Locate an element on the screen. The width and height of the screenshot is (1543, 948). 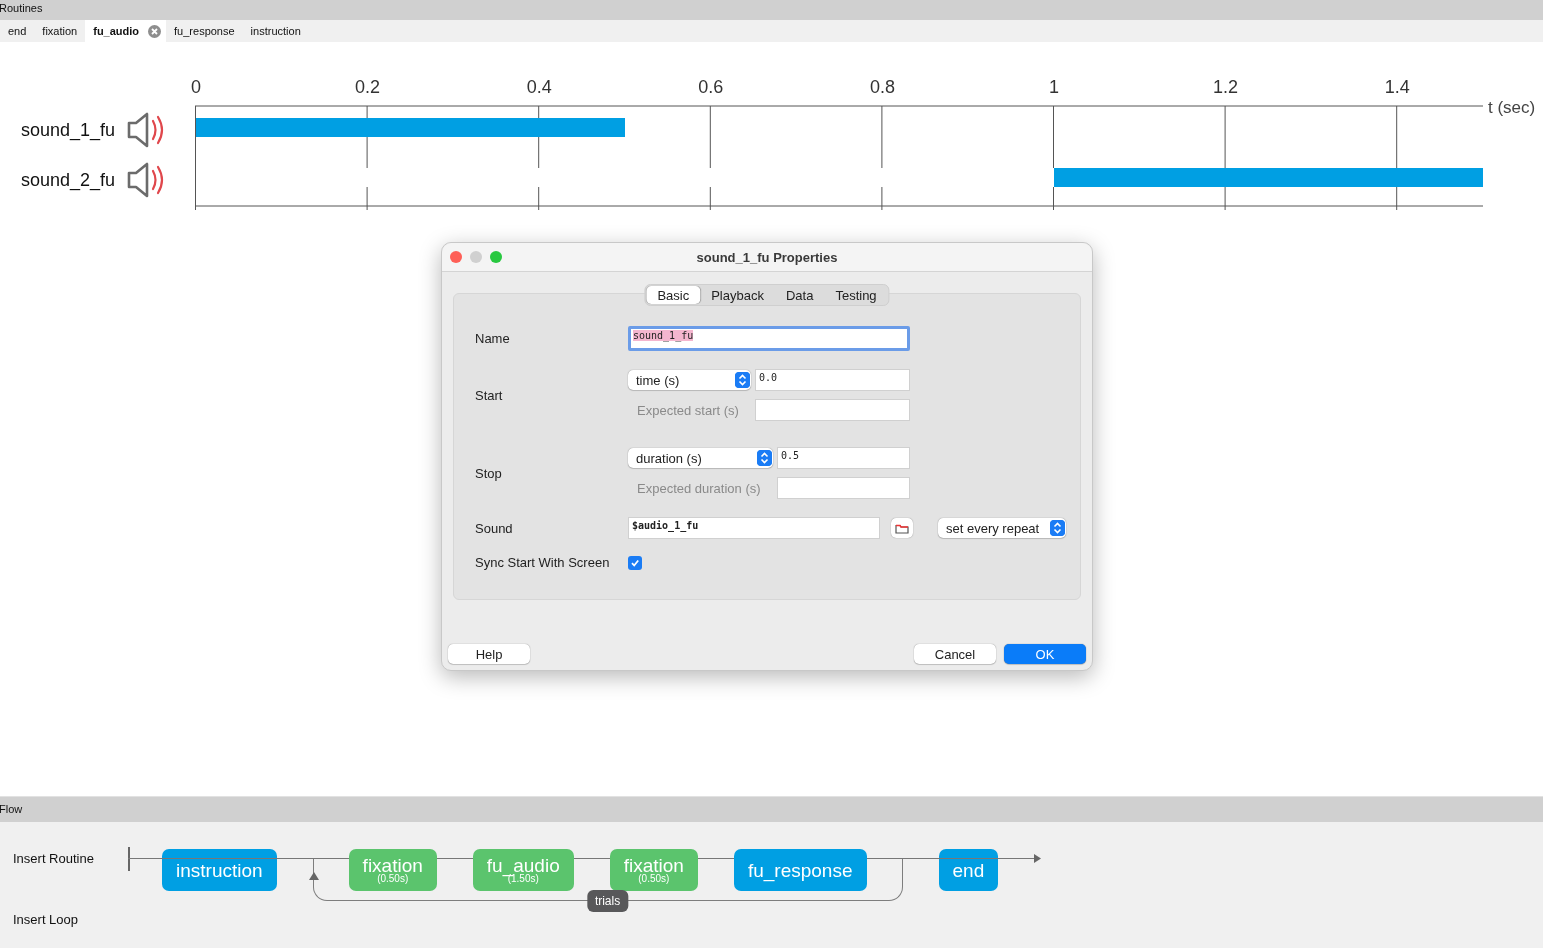
tab: Playback is located at coordinates (737, 295).